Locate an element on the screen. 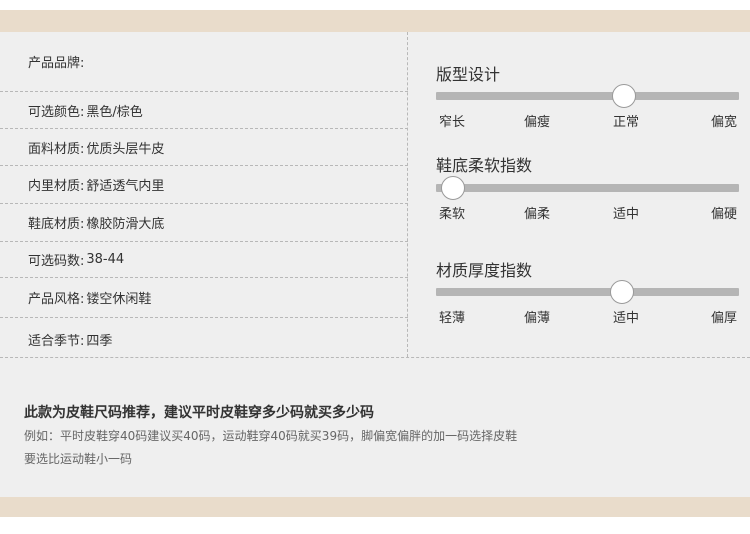  spec-row-lining: 内里材质: 舒适透气内里 is located at coordinates (204, 185).